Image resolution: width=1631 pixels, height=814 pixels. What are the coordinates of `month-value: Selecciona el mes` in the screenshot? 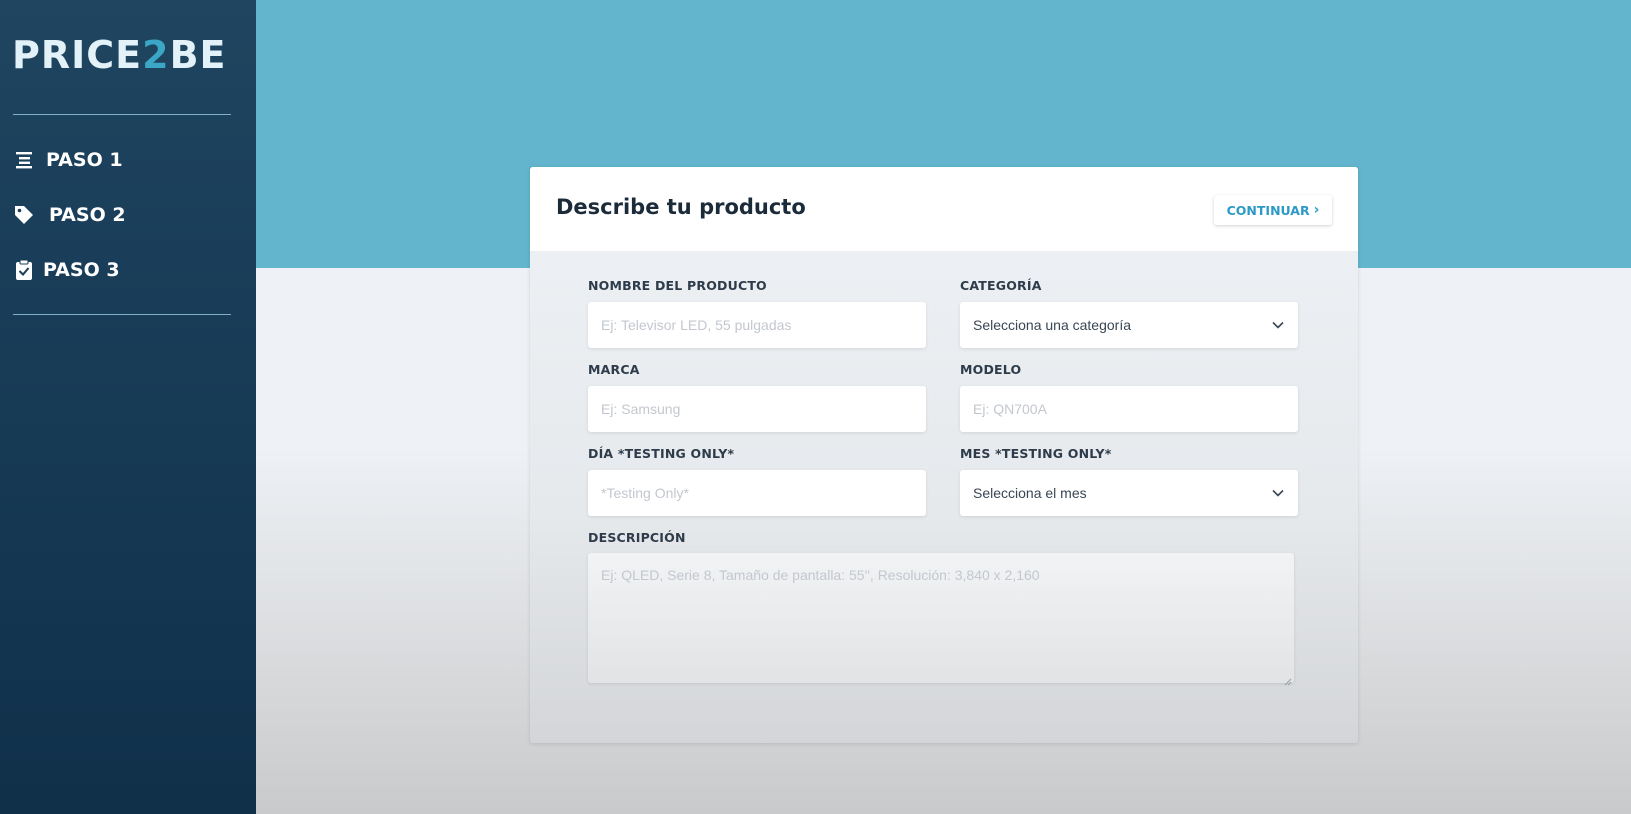 It's located at (1030, 493).